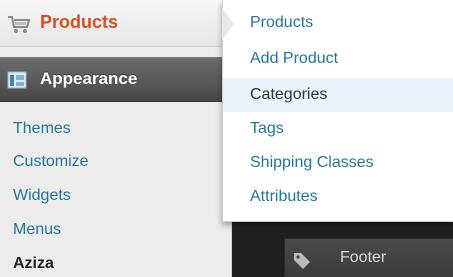  Describe the element at coordinates (294, 58) in the screenshot. I see `flyout-item-label: Add Product` at that location.